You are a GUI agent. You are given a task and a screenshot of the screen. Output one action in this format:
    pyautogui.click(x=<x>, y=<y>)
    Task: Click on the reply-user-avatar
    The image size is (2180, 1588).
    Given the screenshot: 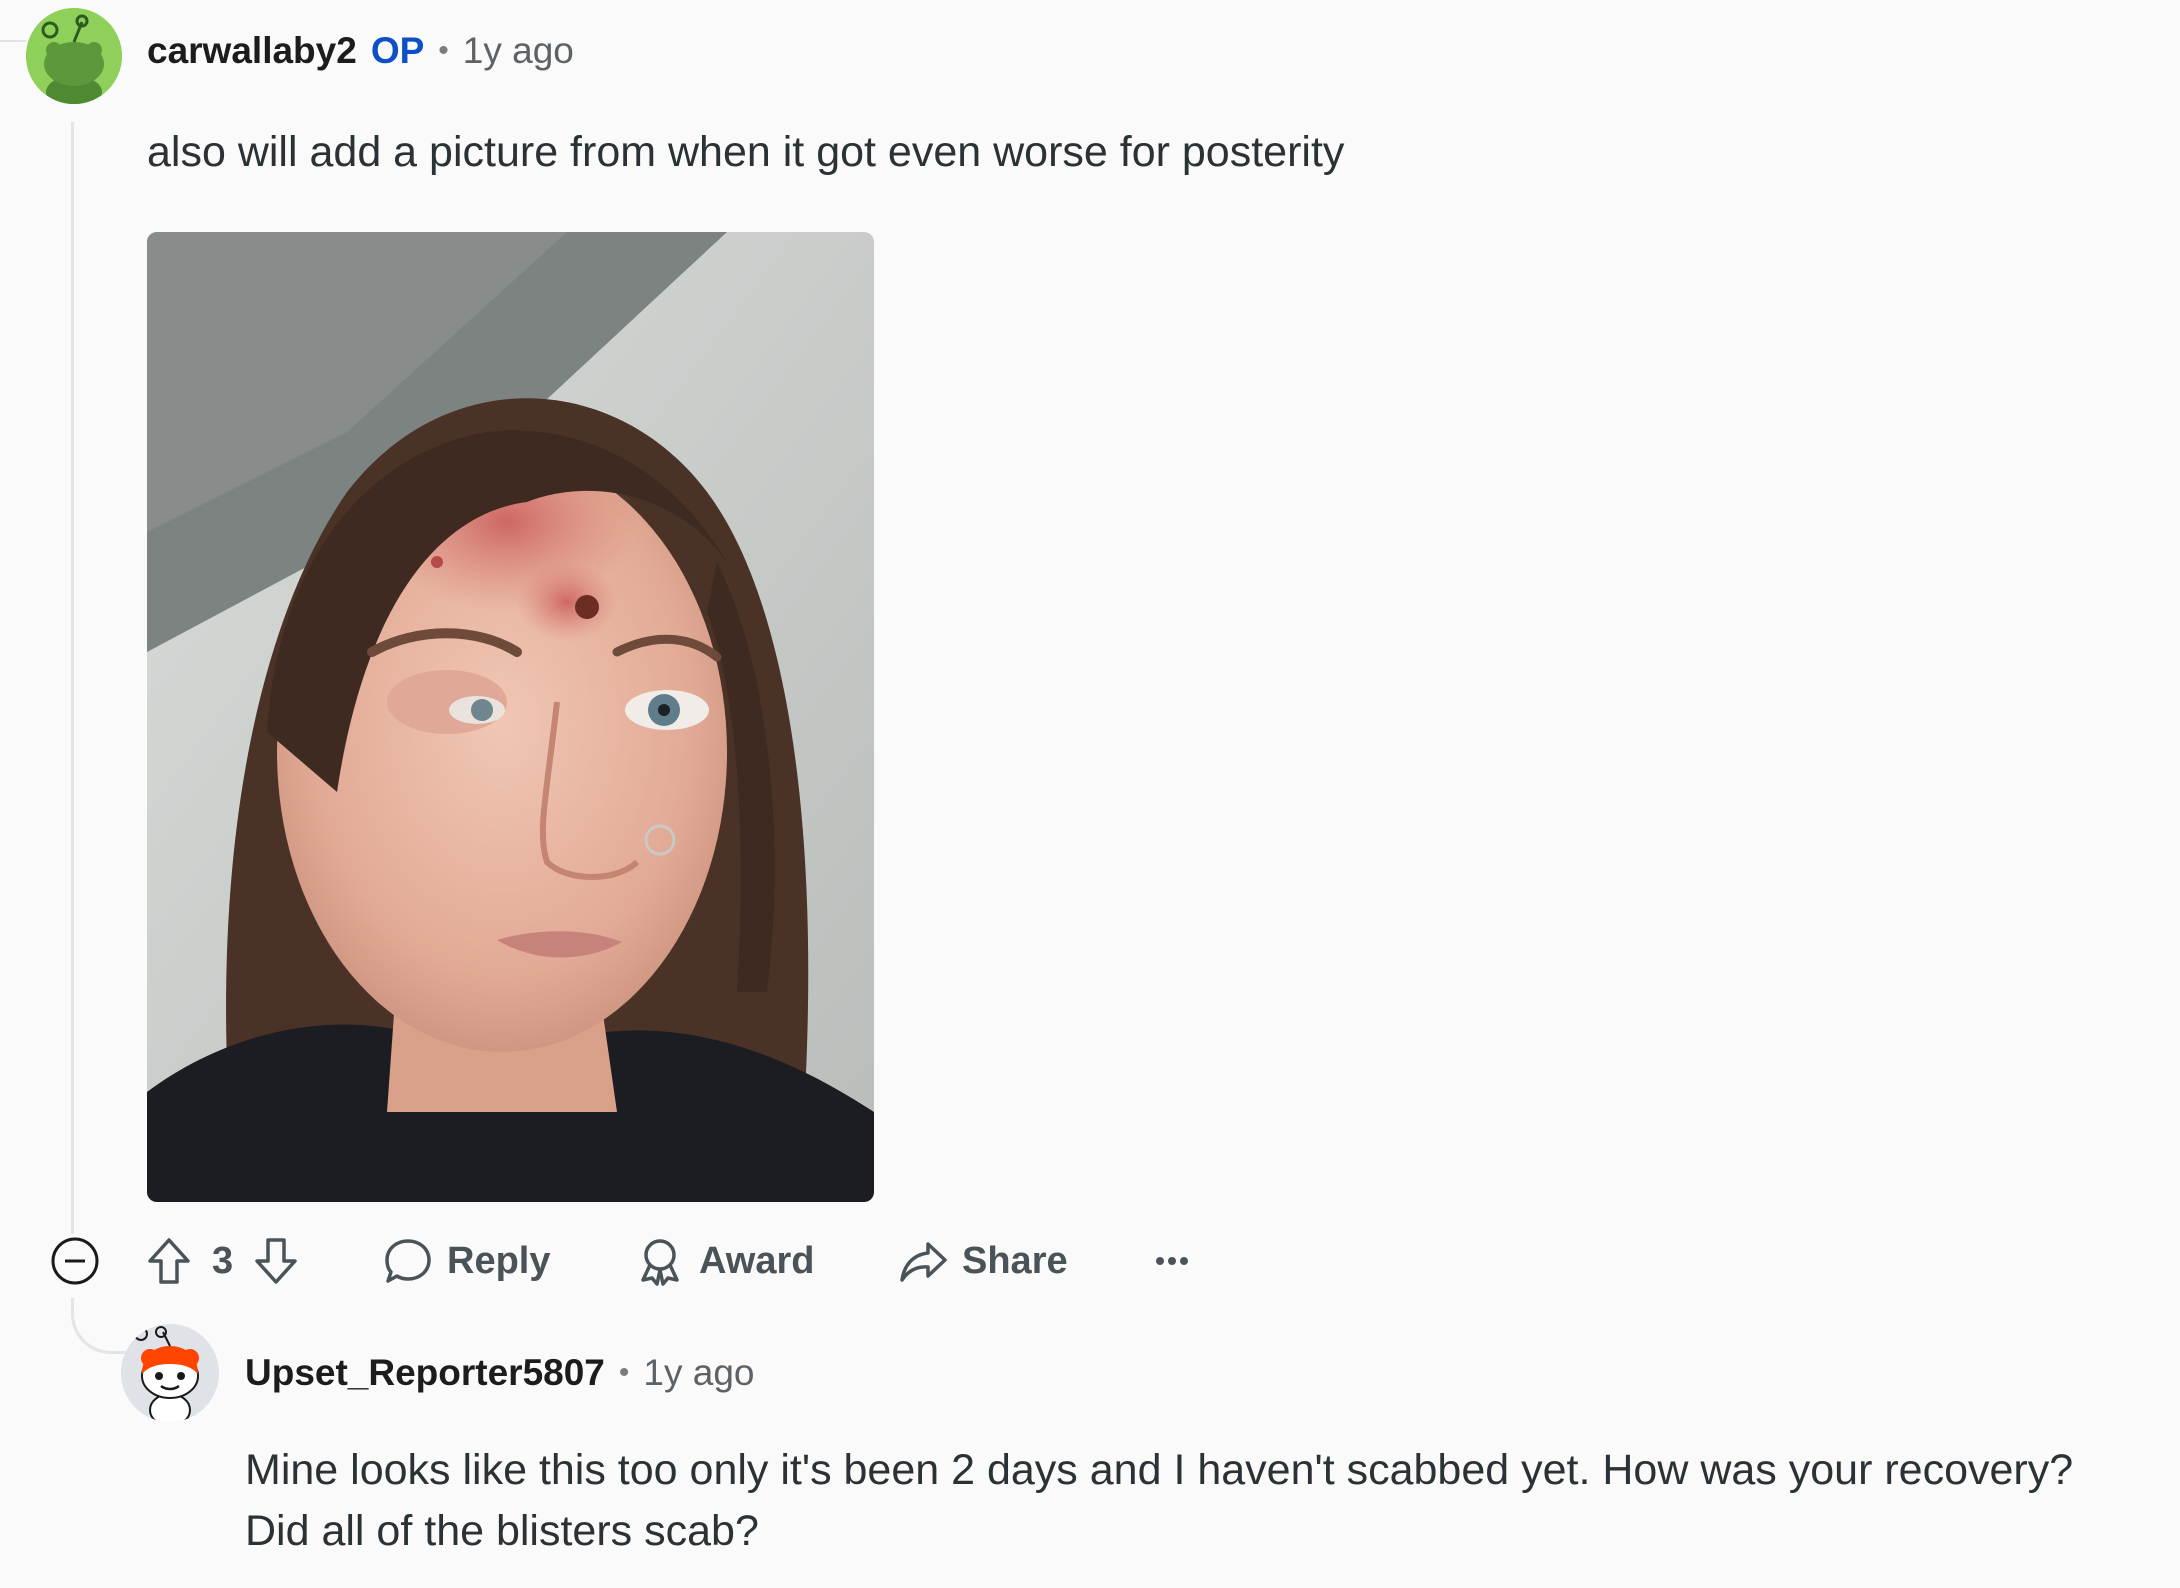 What is the action you would take?
    pyautogui.click(x=170, y=1373)
    